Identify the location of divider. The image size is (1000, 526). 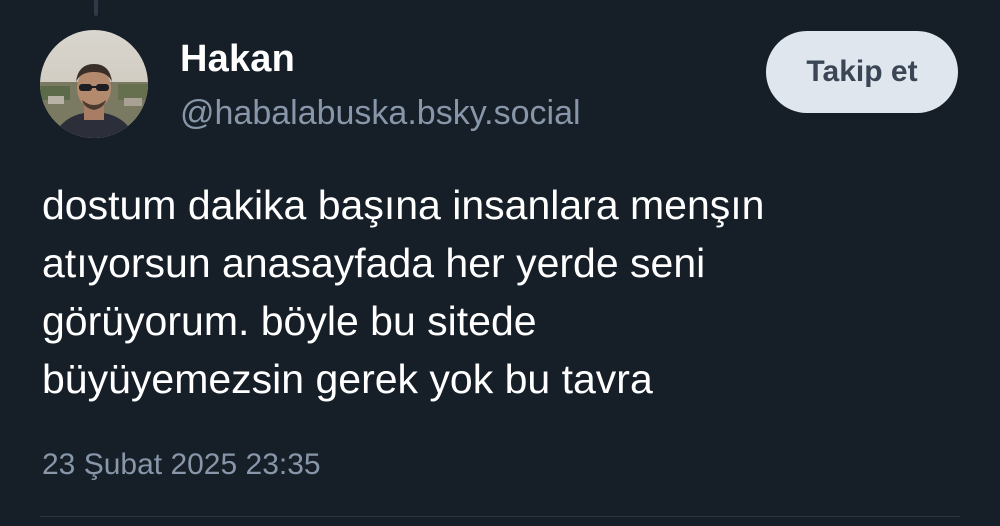
(500, 516).